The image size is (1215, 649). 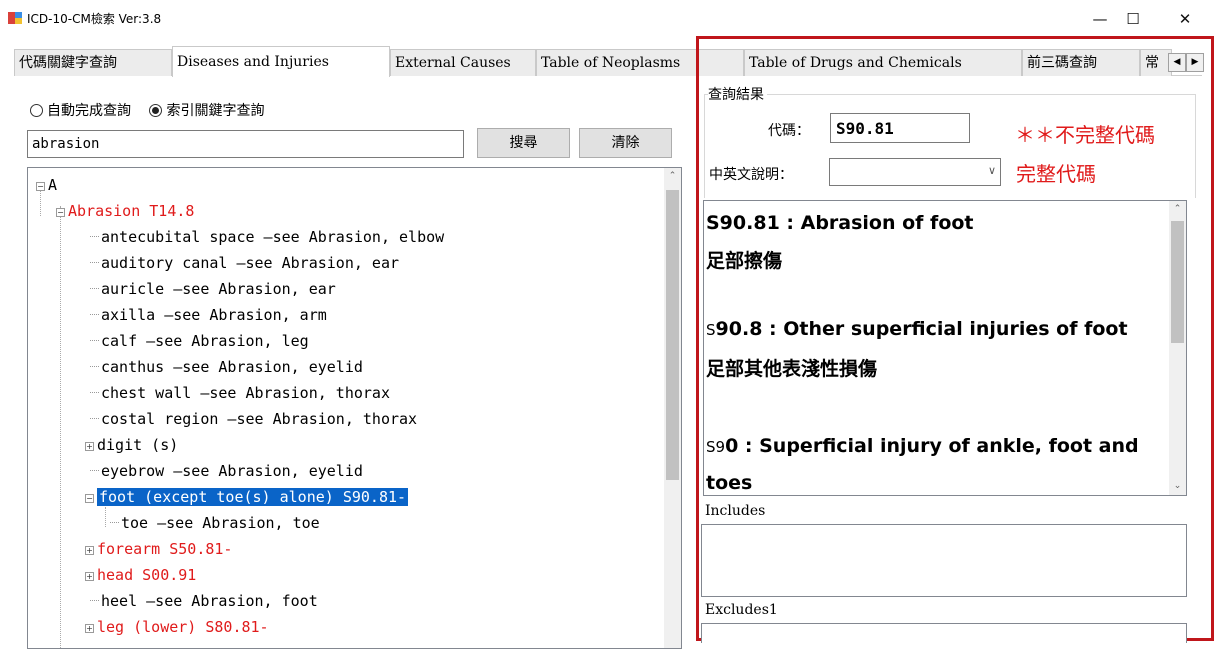 I want to click on tree-row-label: Abrasion T14.8, so click(x=131, y=211).